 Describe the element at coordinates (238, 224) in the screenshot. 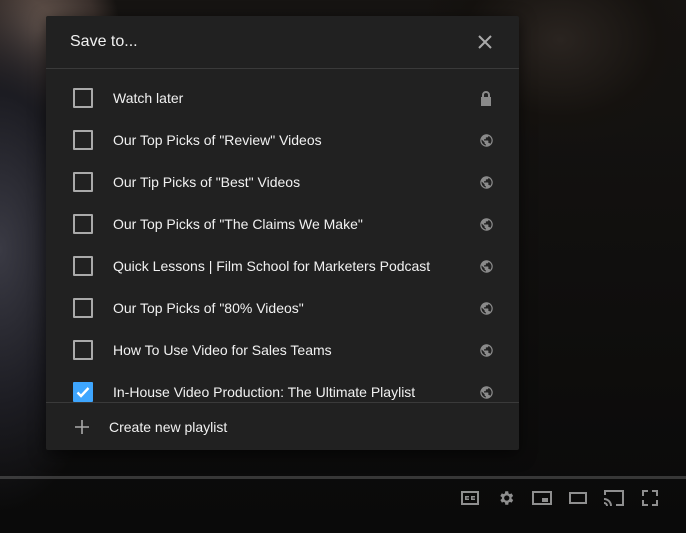

I see `playlist-item-label: Our Top Picks of "The Claims We Make"` at that location.